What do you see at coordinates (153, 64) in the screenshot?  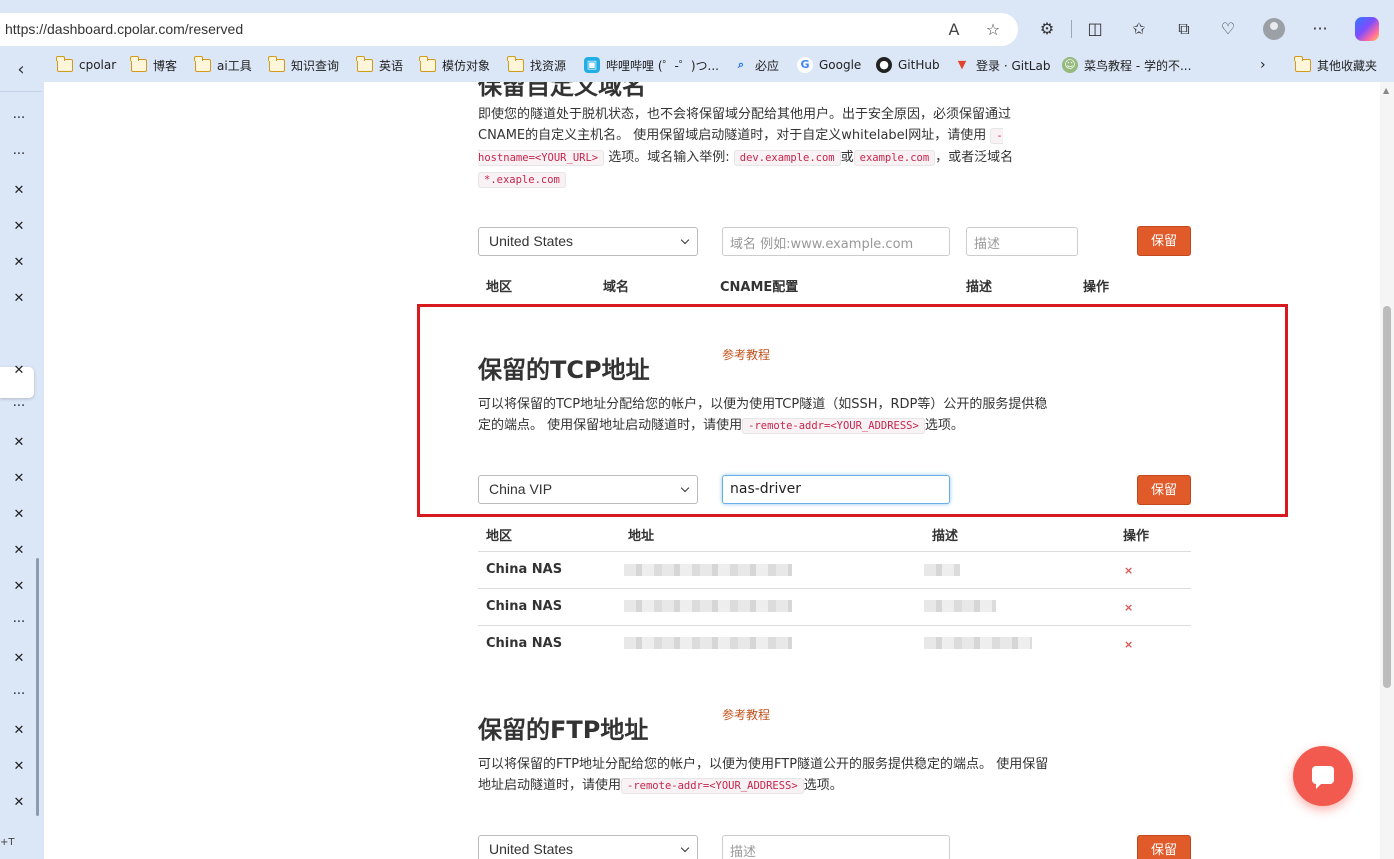 I see `bookmark-blog: 博客` at bounding box center [153, 64].